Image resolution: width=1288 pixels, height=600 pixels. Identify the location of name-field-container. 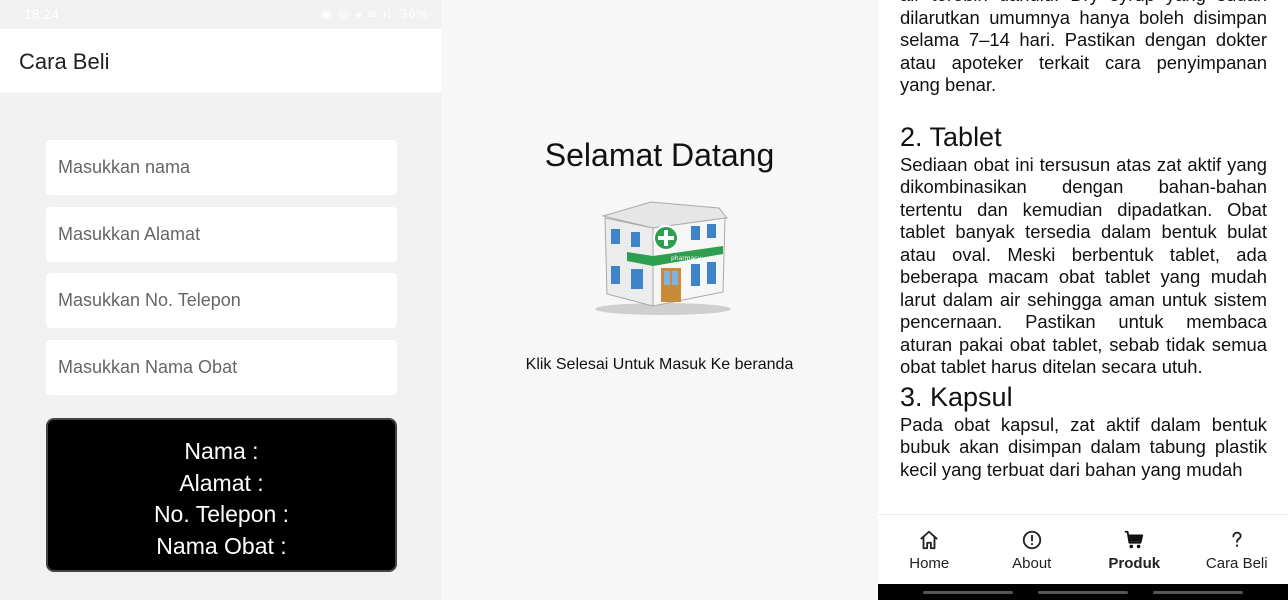
(221, 167).